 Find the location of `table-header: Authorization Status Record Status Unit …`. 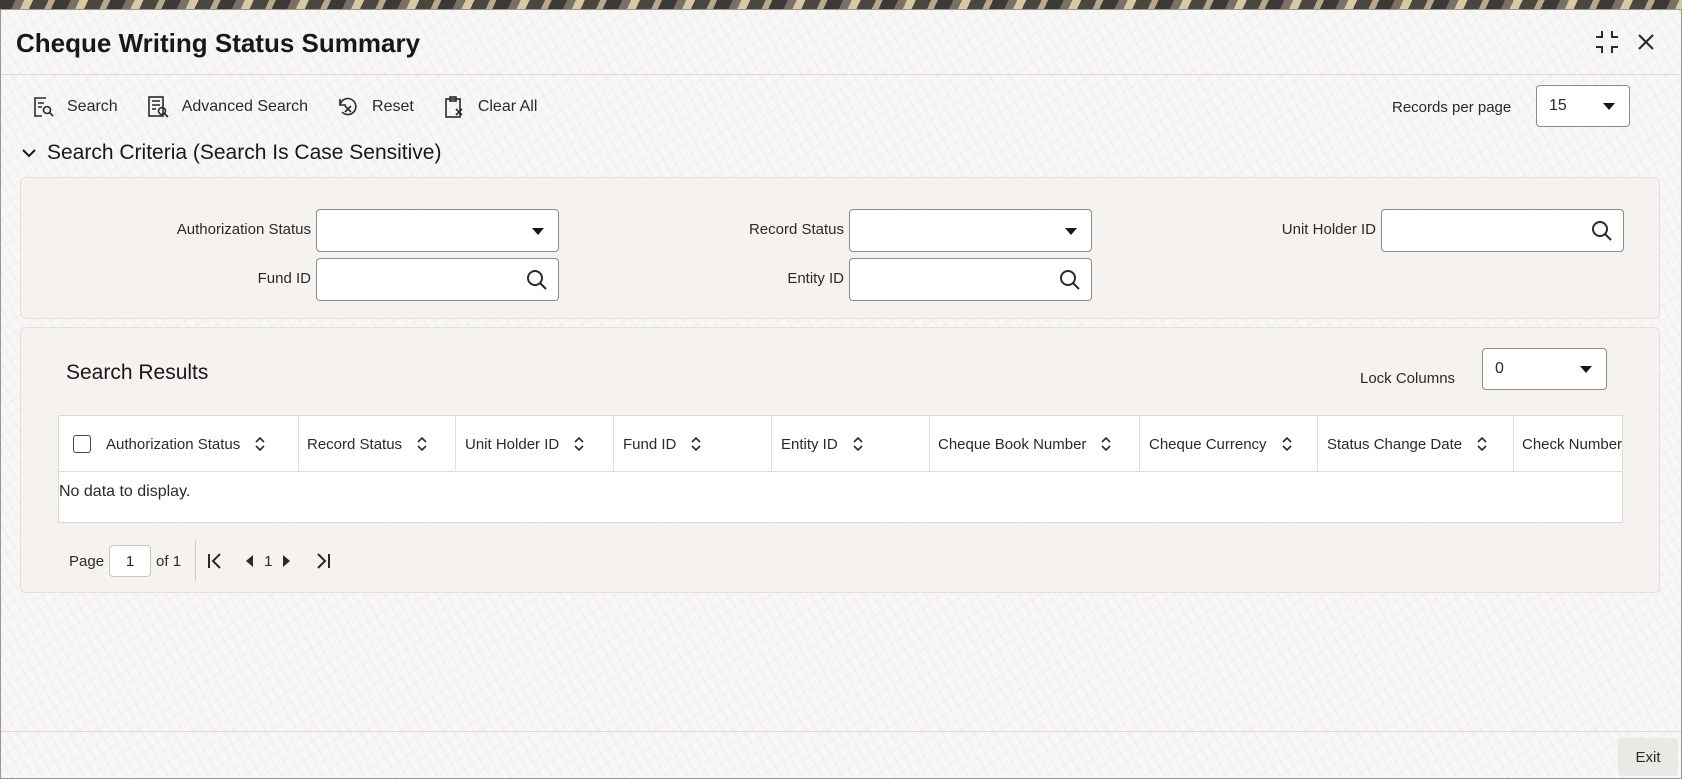

table-header: Authorization Status Record Status Unit … is located at coordinates (840, 444).